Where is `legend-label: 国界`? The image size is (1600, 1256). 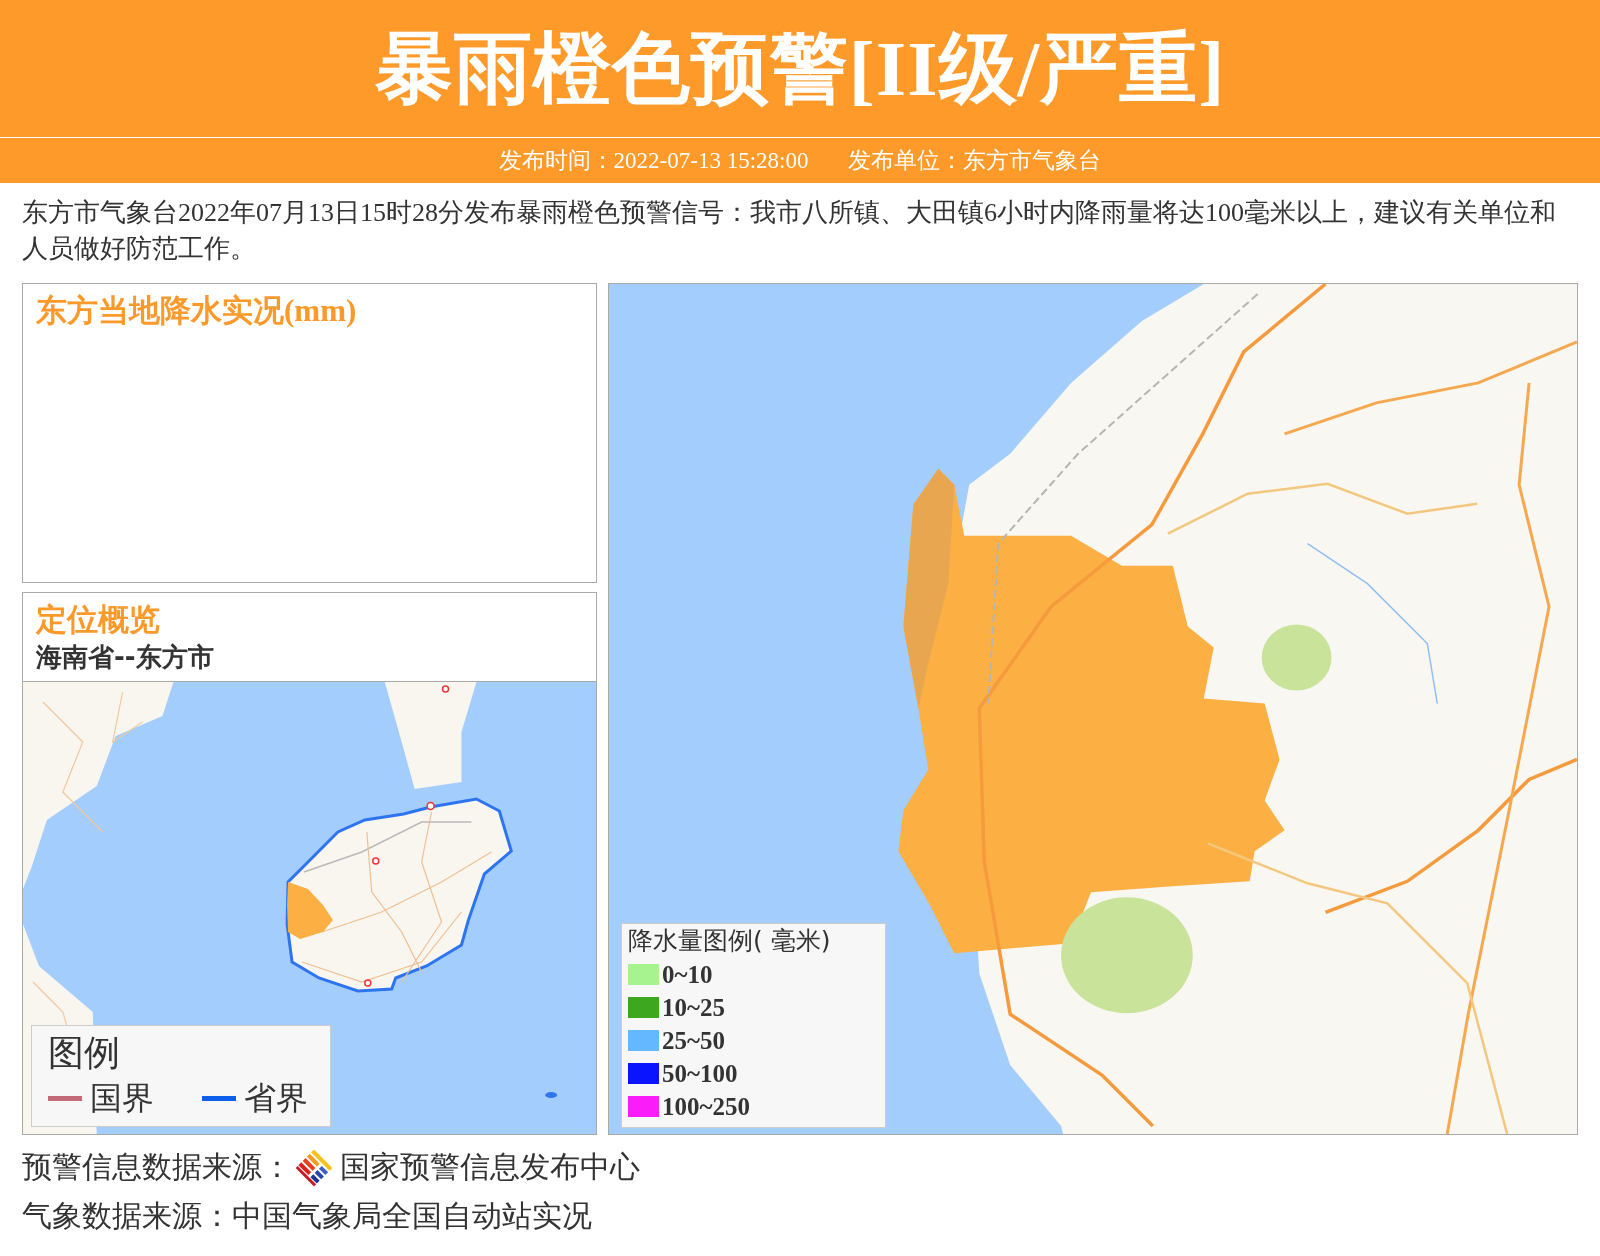 legend-label: 国界 is located at coordinates (122, 1098).